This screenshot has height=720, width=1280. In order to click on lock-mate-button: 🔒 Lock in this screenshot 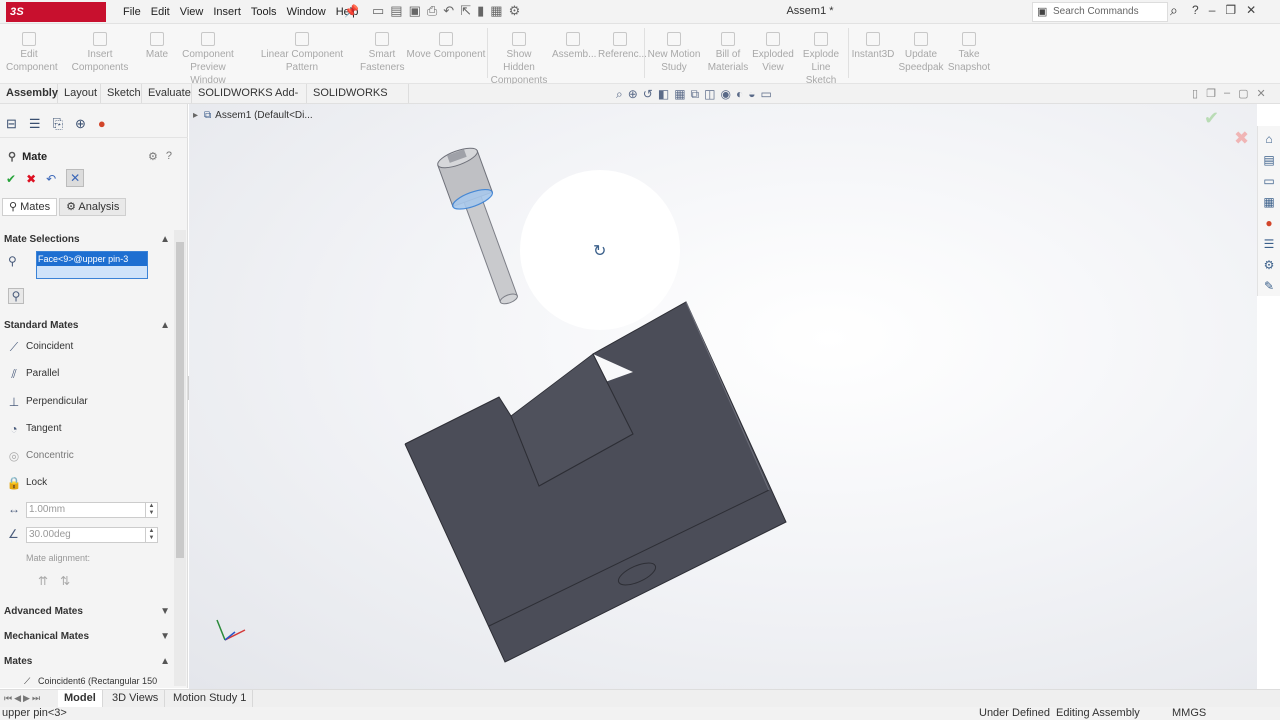, I will do `click(86, 483)`.